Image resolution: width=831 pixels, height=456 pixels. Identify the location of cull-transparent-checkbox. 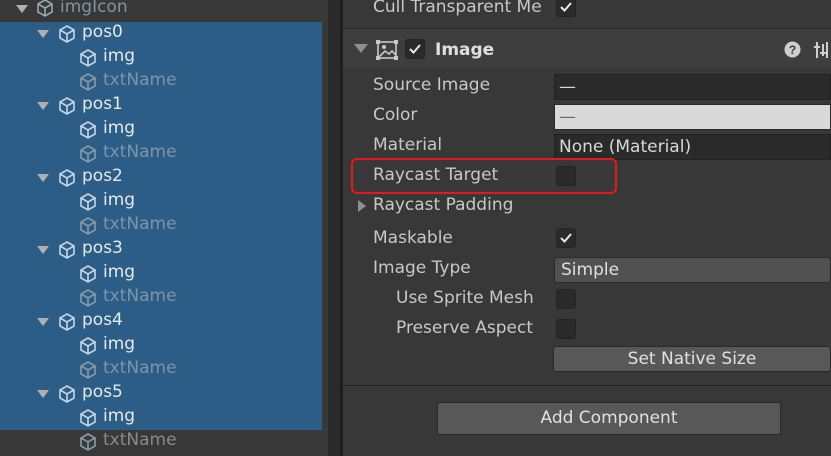
(566, 8).